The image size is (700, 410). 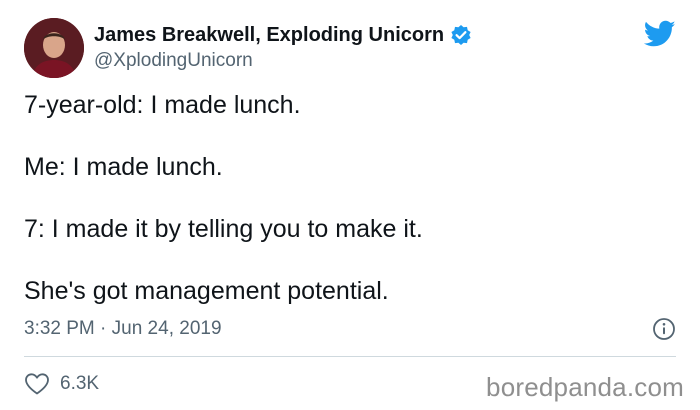 What do you see at coordinates (223, 229) in the screenshot?
I see `tweet-line: 7: I made it by telling you to make it.` at bounding box center [223, 229].